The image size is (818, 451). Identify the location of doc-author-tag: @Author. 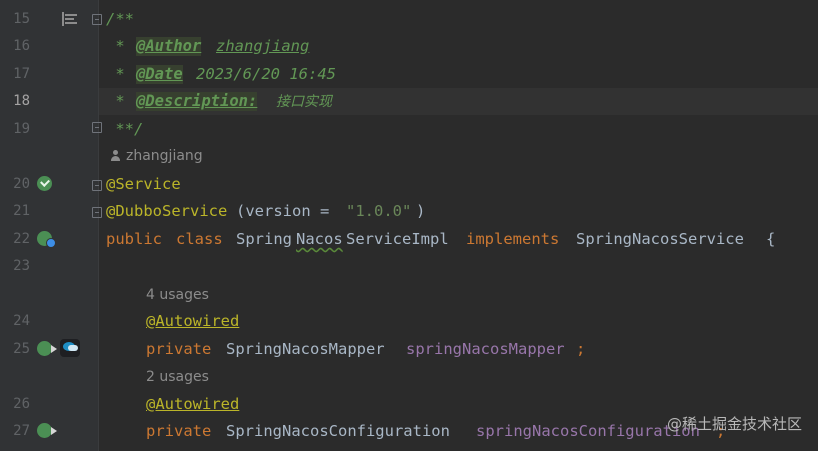
(169, 46).